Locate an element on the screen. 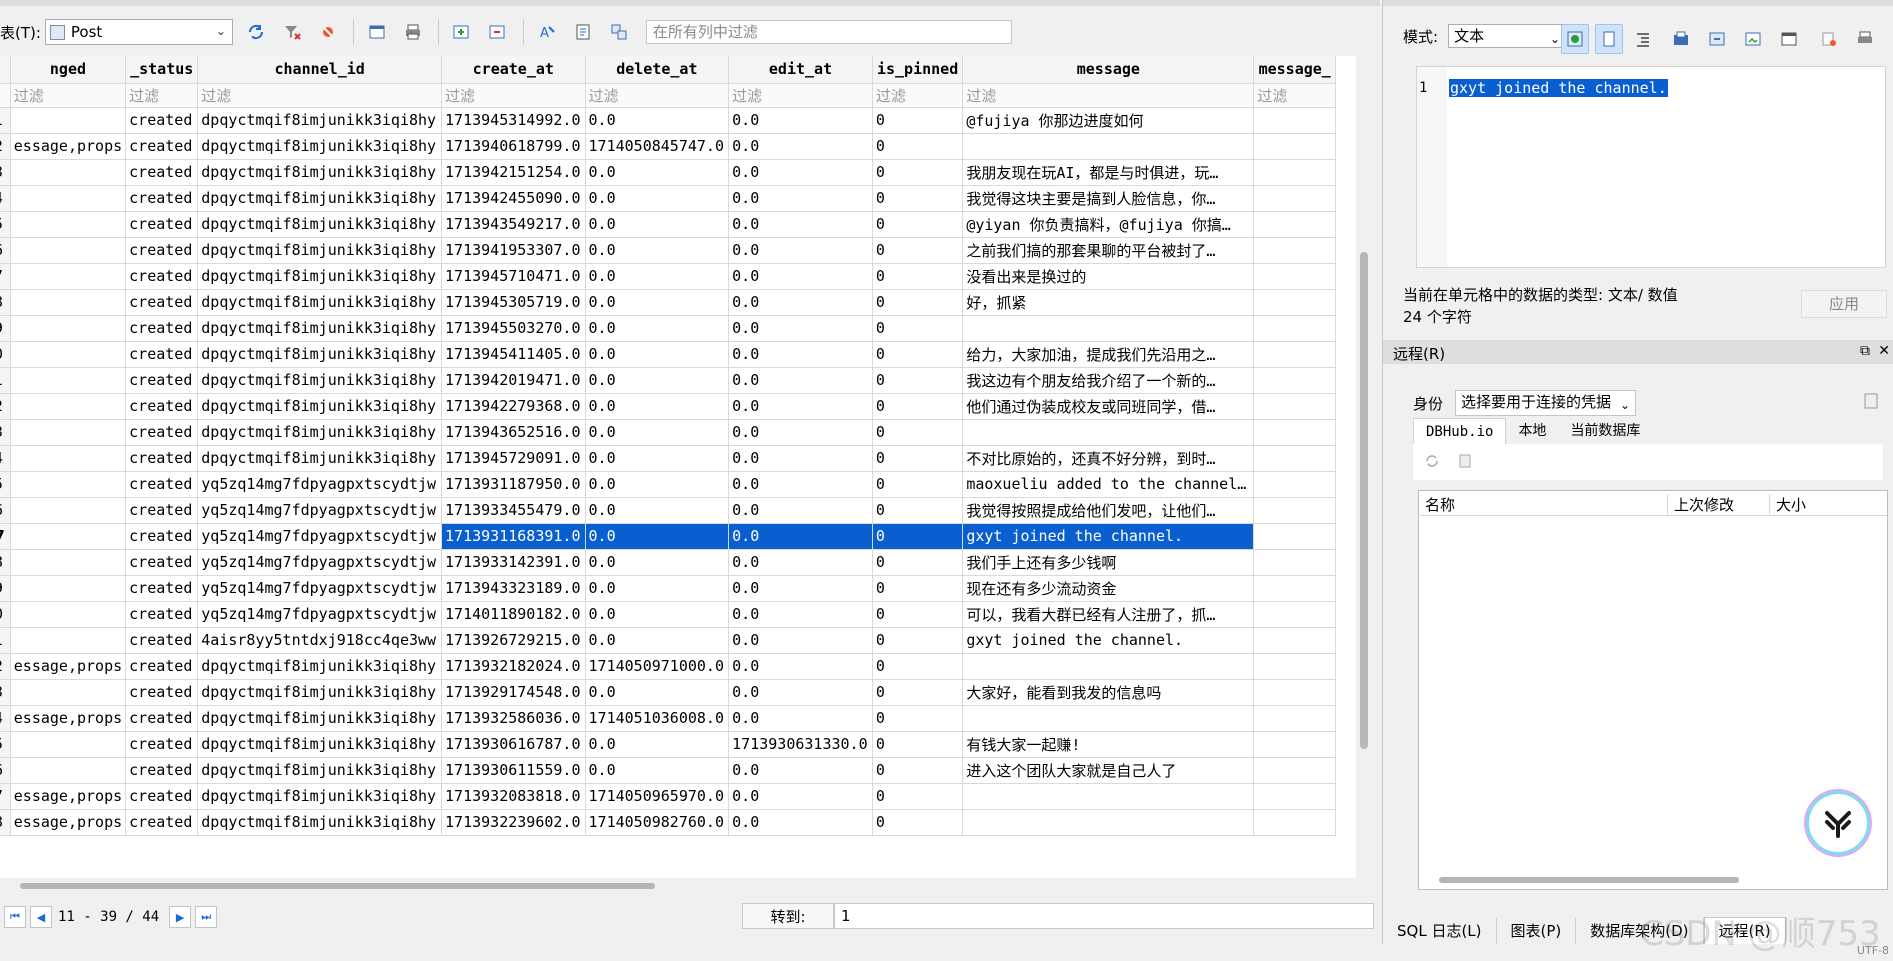 This screenshot has width=1893, height=961. row-number: 33 is located at coordinates (5, 692).